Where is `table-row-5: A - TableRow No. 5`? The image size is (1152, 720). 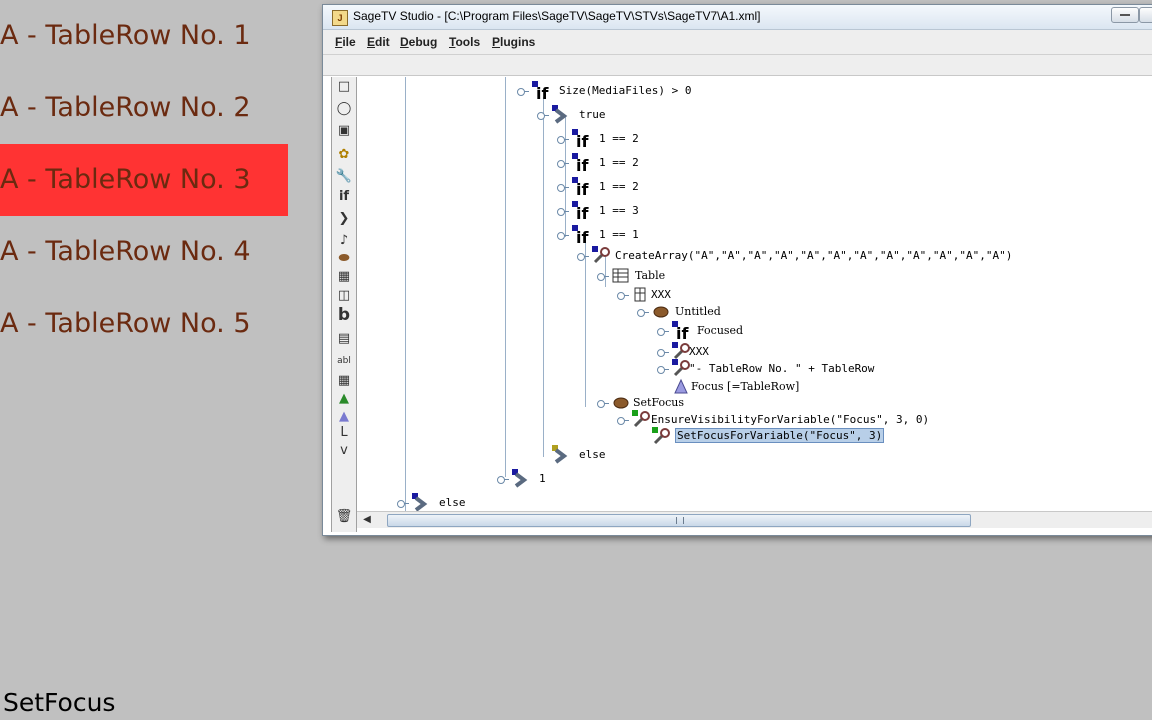
table-row-5: A - TableRow No. 5 is located at coordinates (144, 324).